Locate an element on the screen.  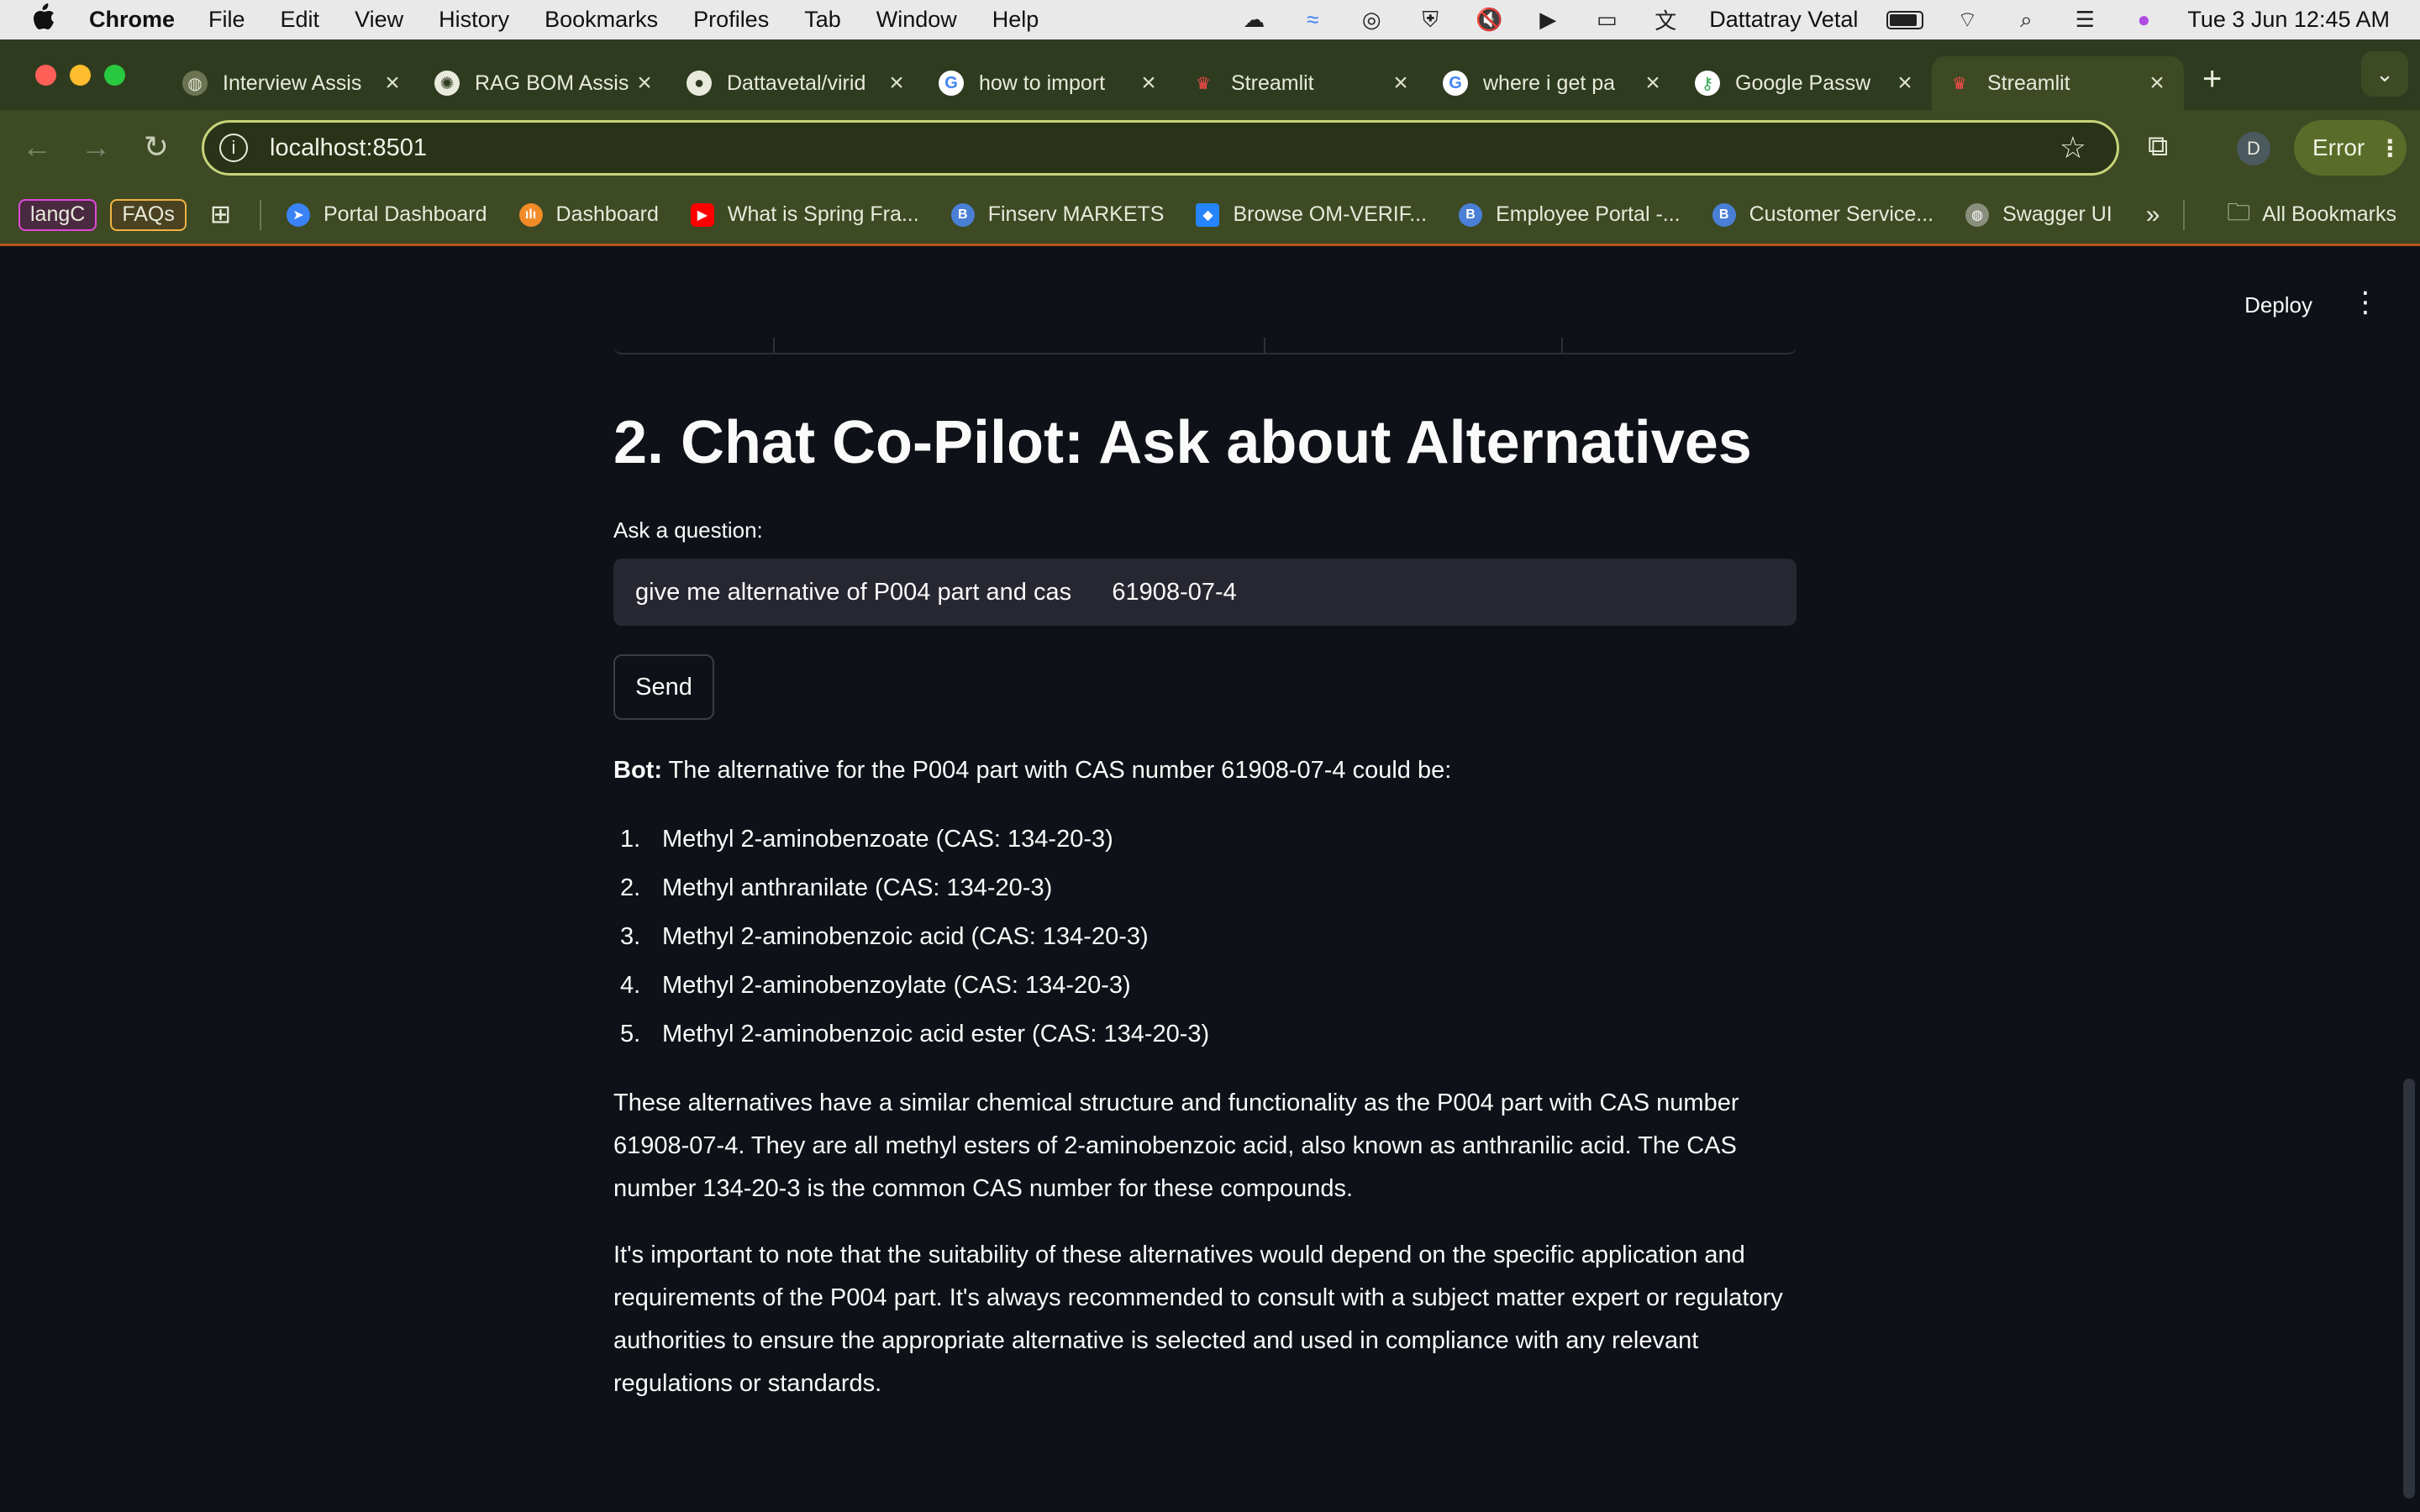
control-center-icon: ☰ is located at coordinates (2085, 20).